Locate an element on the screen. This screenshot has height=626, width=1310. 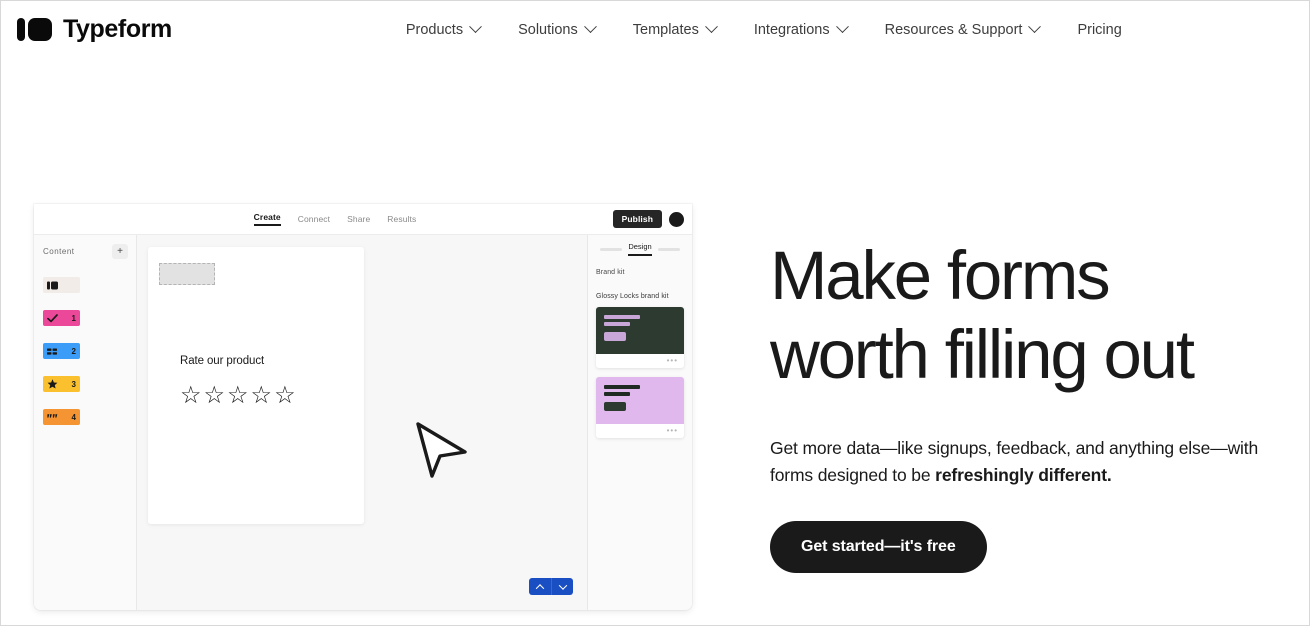
form-preview-card: Rate our product ☆ ☆ ☆ ☆ ☆ is located at coordinates (256, 385).